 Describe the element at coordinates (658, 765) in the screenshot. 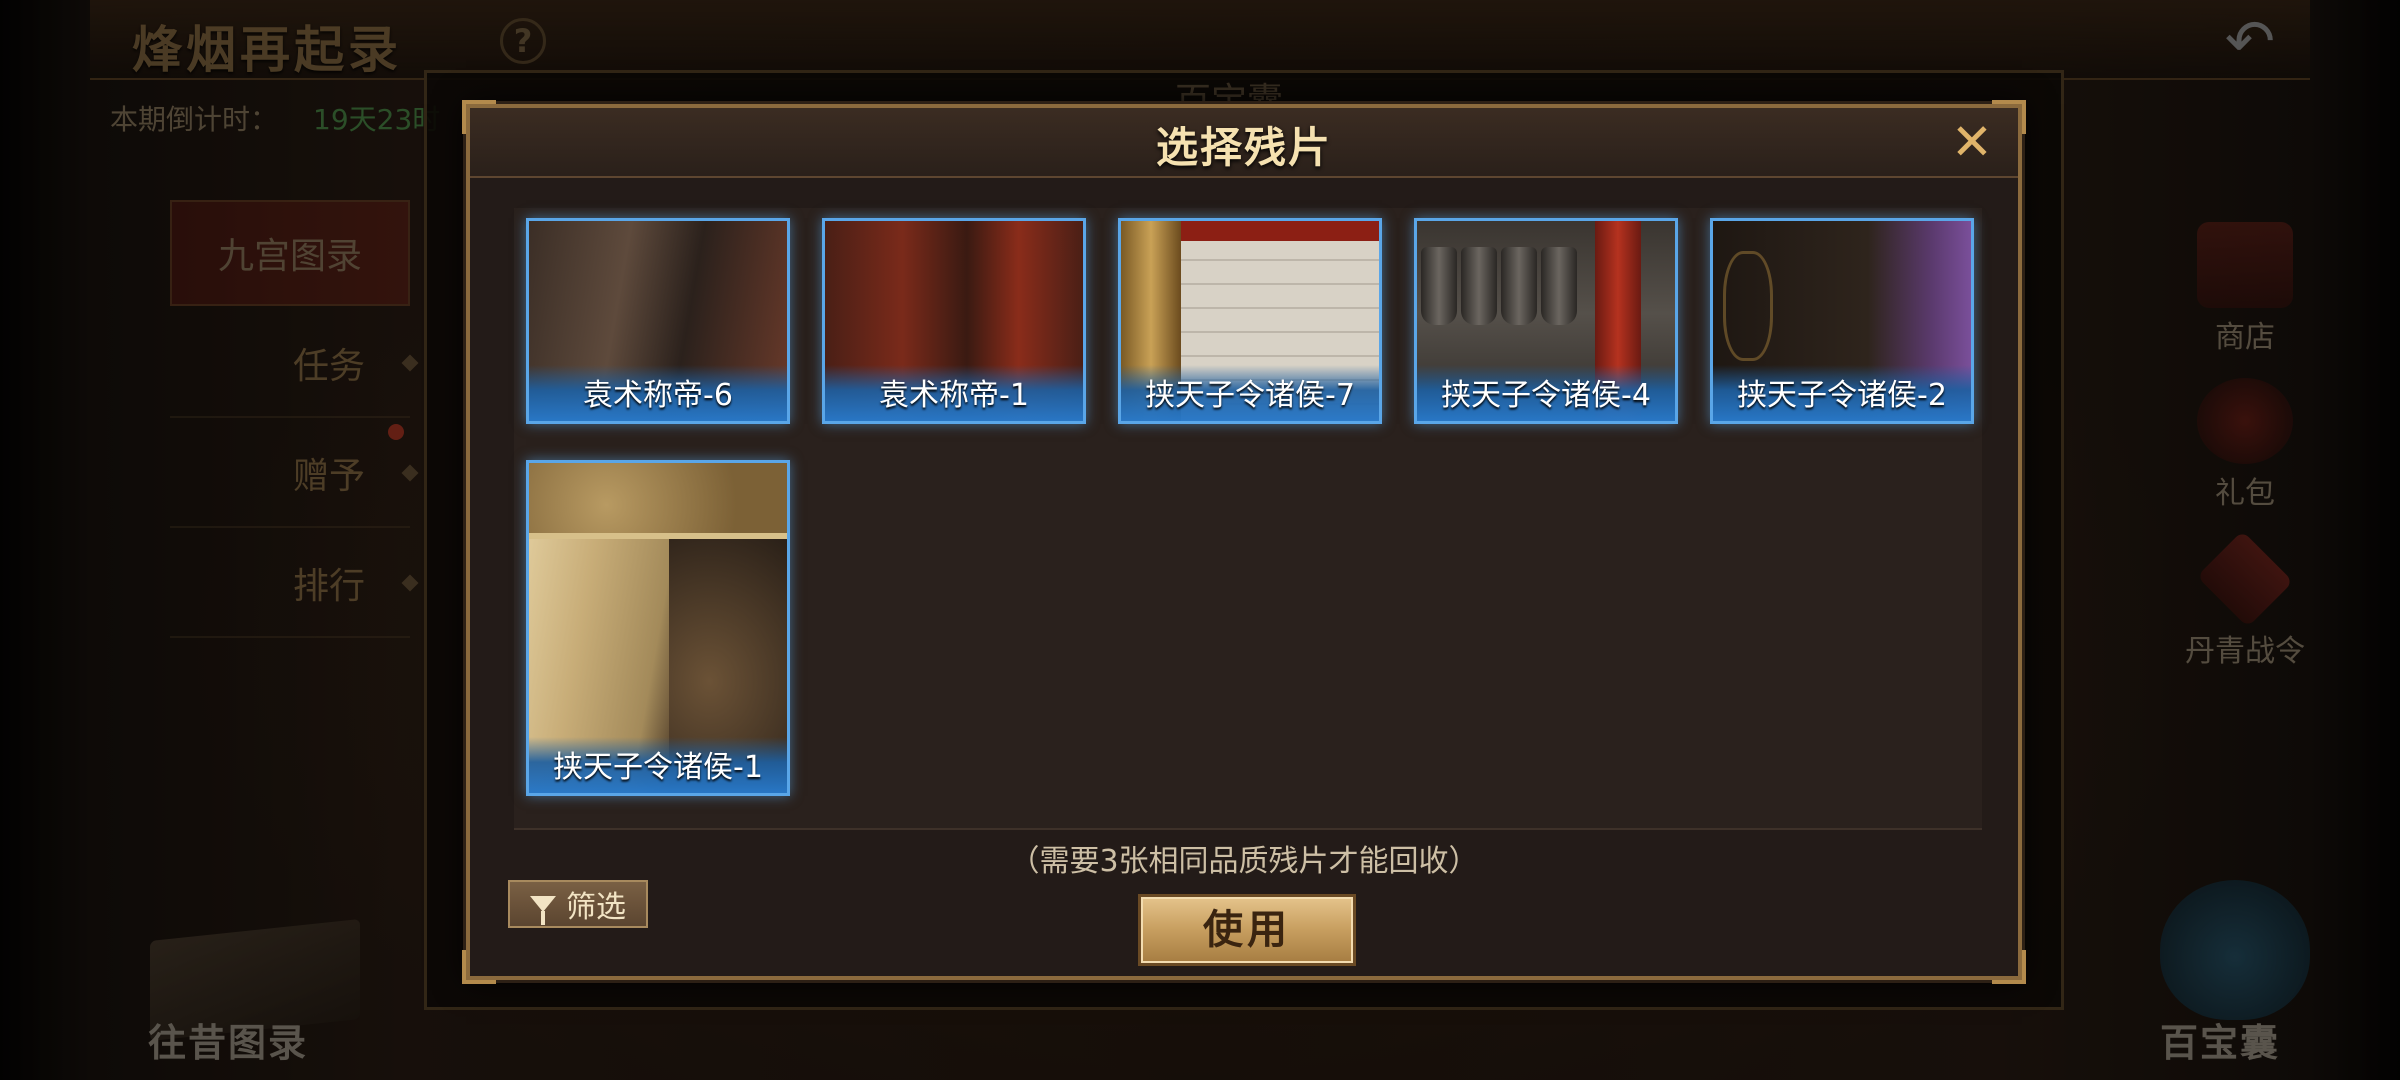

I see `fragment-name: 挟天子令诸侯-1` at that location.